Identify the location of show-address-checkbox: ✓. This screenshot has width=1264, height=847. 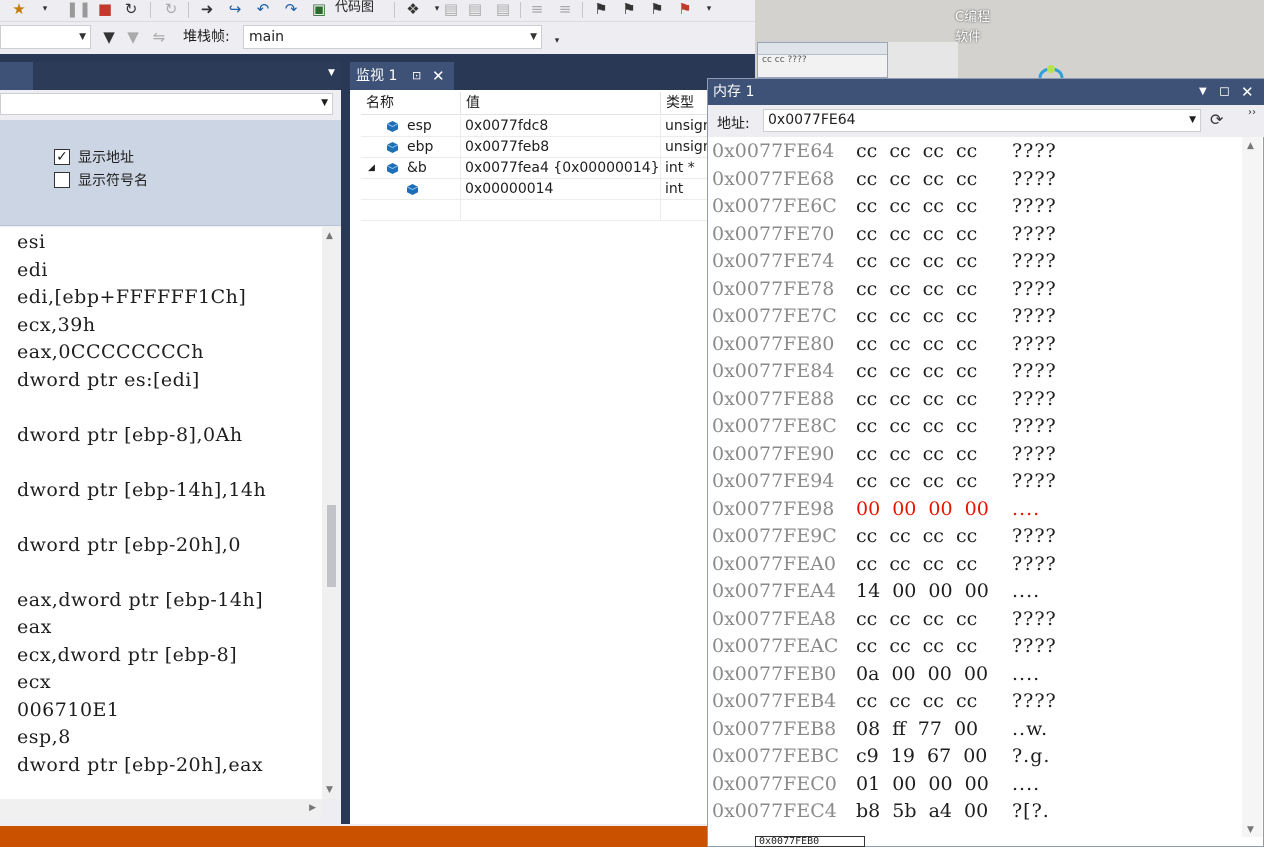
(62, 157).